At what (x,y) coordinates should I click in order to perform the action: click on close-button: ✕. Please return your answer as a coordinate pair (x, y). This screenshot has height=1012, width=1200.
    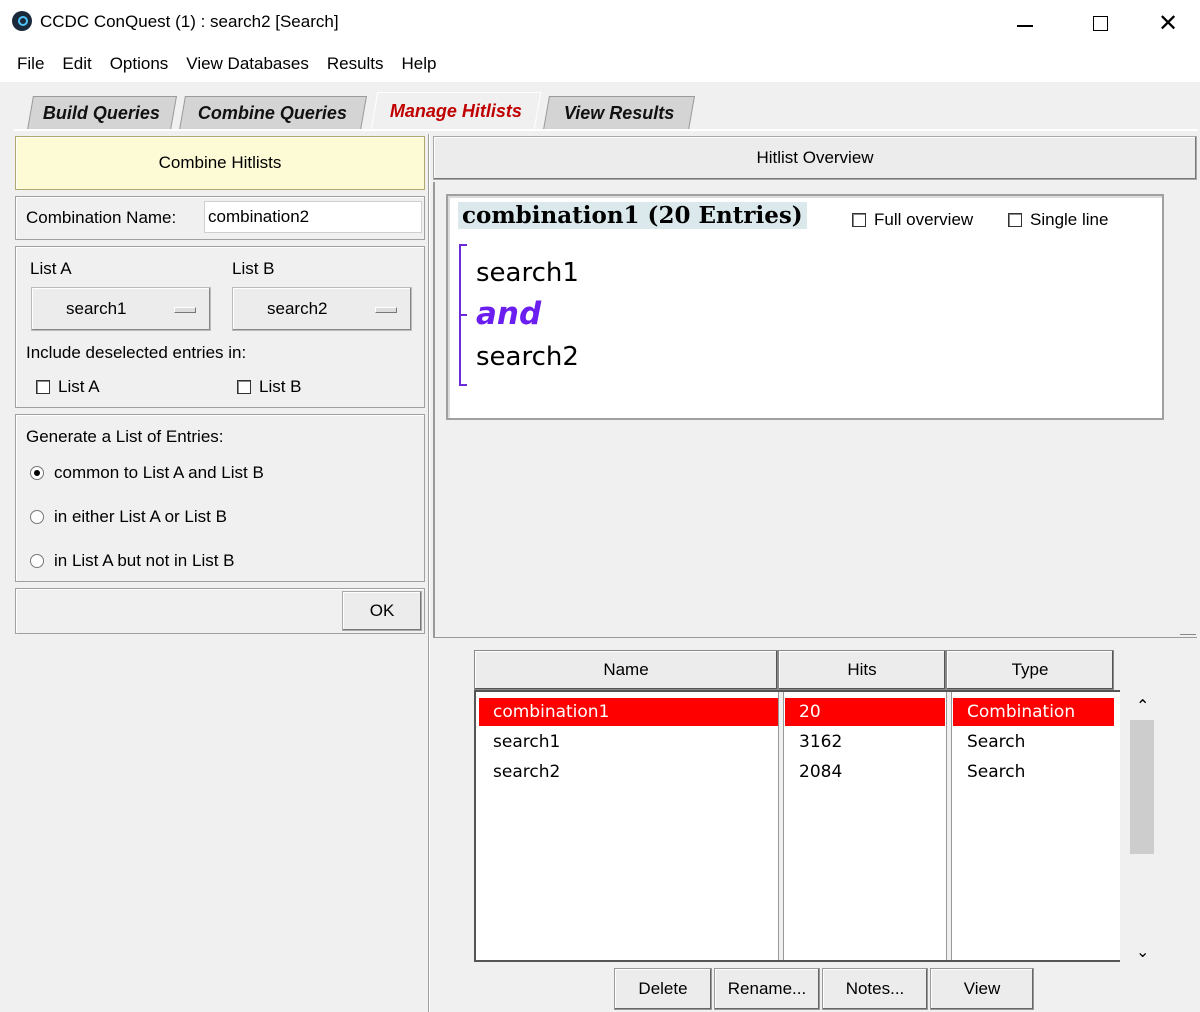
    Looking at the image, I should click on (1168, 23).